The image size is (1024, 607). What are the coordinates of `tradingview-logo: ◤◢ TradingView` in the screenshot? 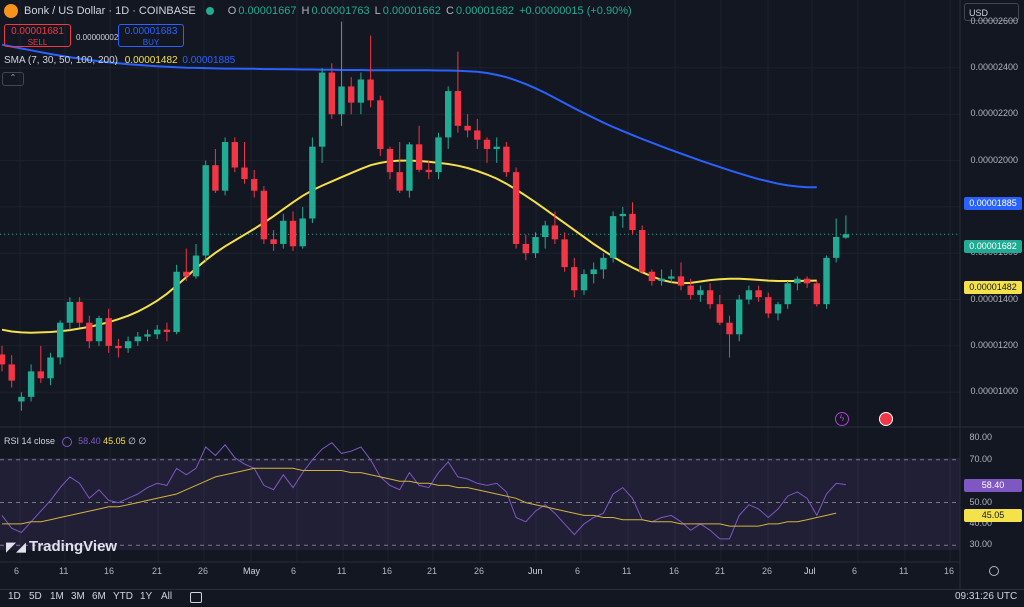 It's located at (61, 546).